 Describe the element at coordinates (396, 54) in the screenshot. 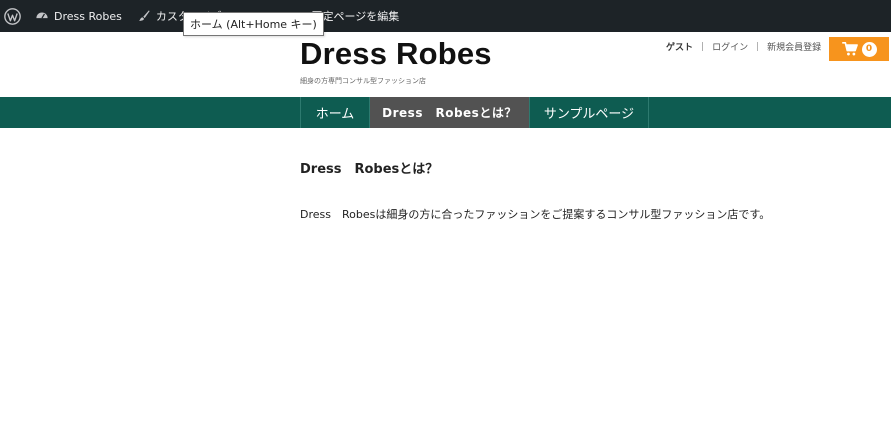

I see `site-title: Dress Robes` at that location.